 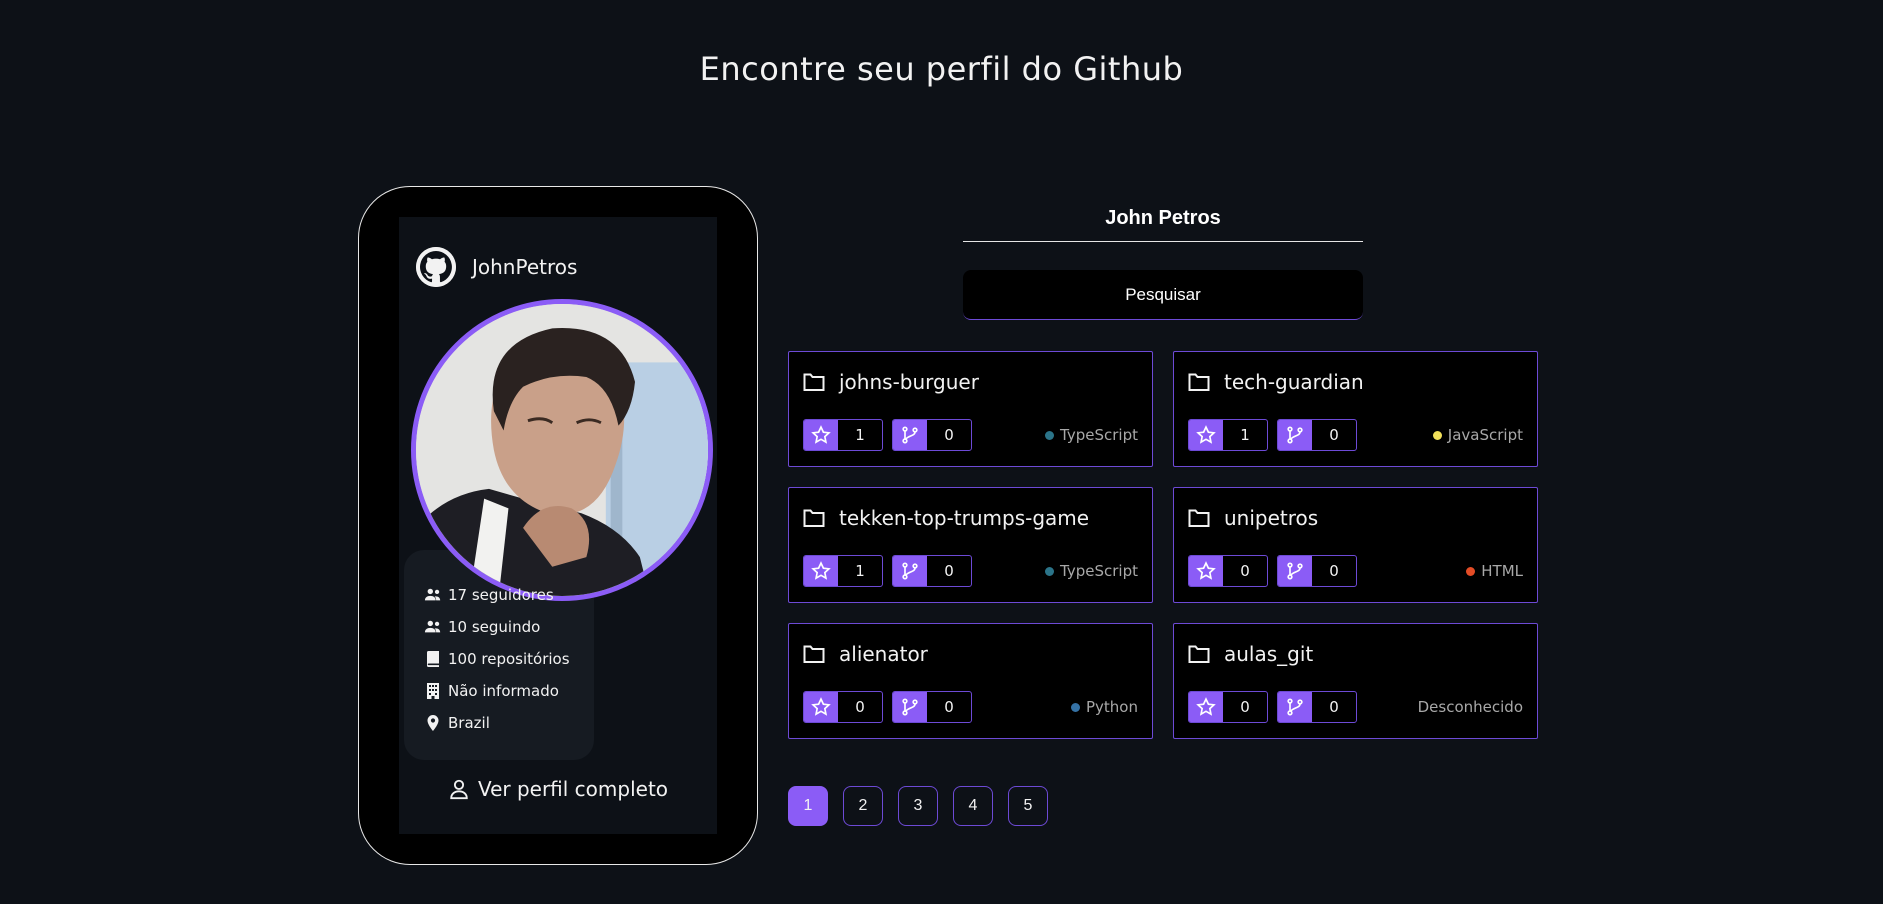 I want to click on page-button: 4, so click(x=973, y=806).